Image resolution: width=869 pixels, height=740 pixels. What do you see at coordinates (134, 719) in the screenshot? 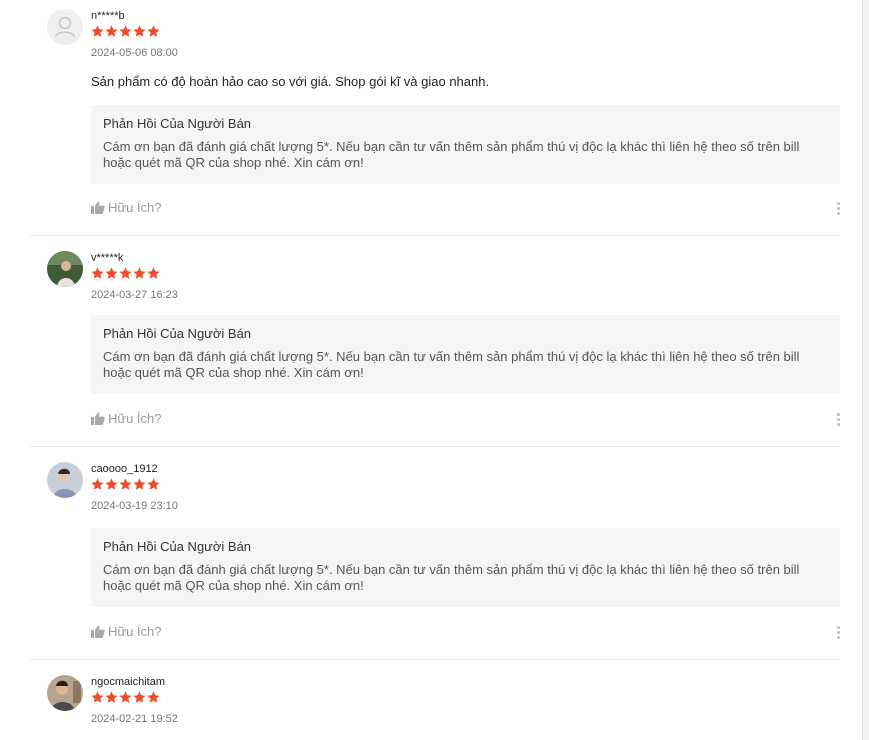
I see `review-date: 2024-02-21 19:52` at bounding box center [134, 719].